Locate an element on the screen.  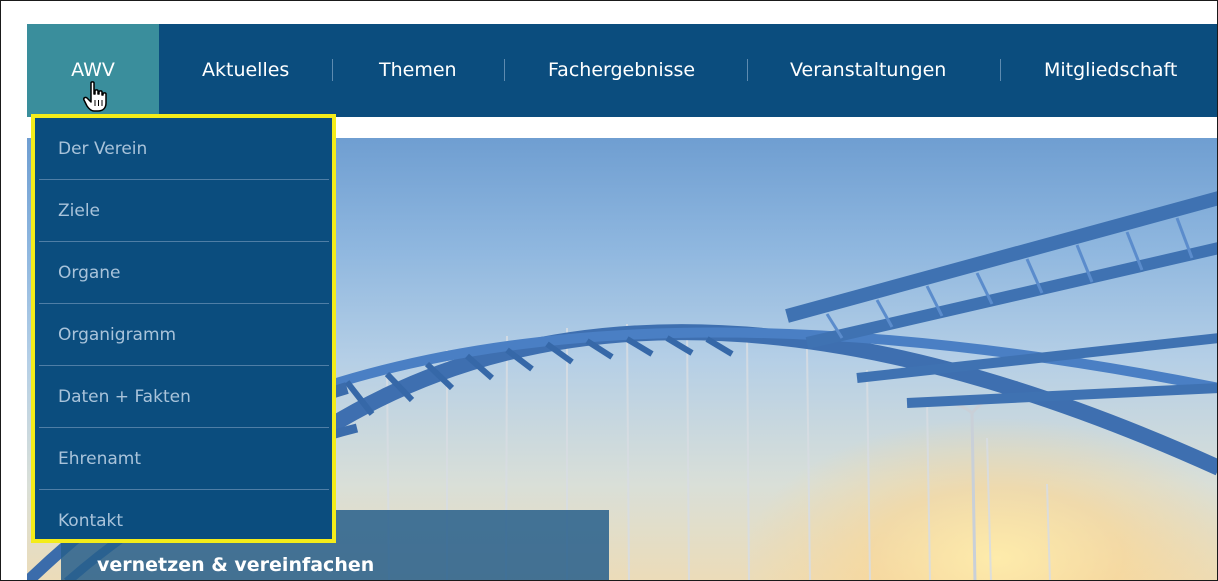
dropdown-item-der-verein: Der Verein is located at coordinates (184, 149).